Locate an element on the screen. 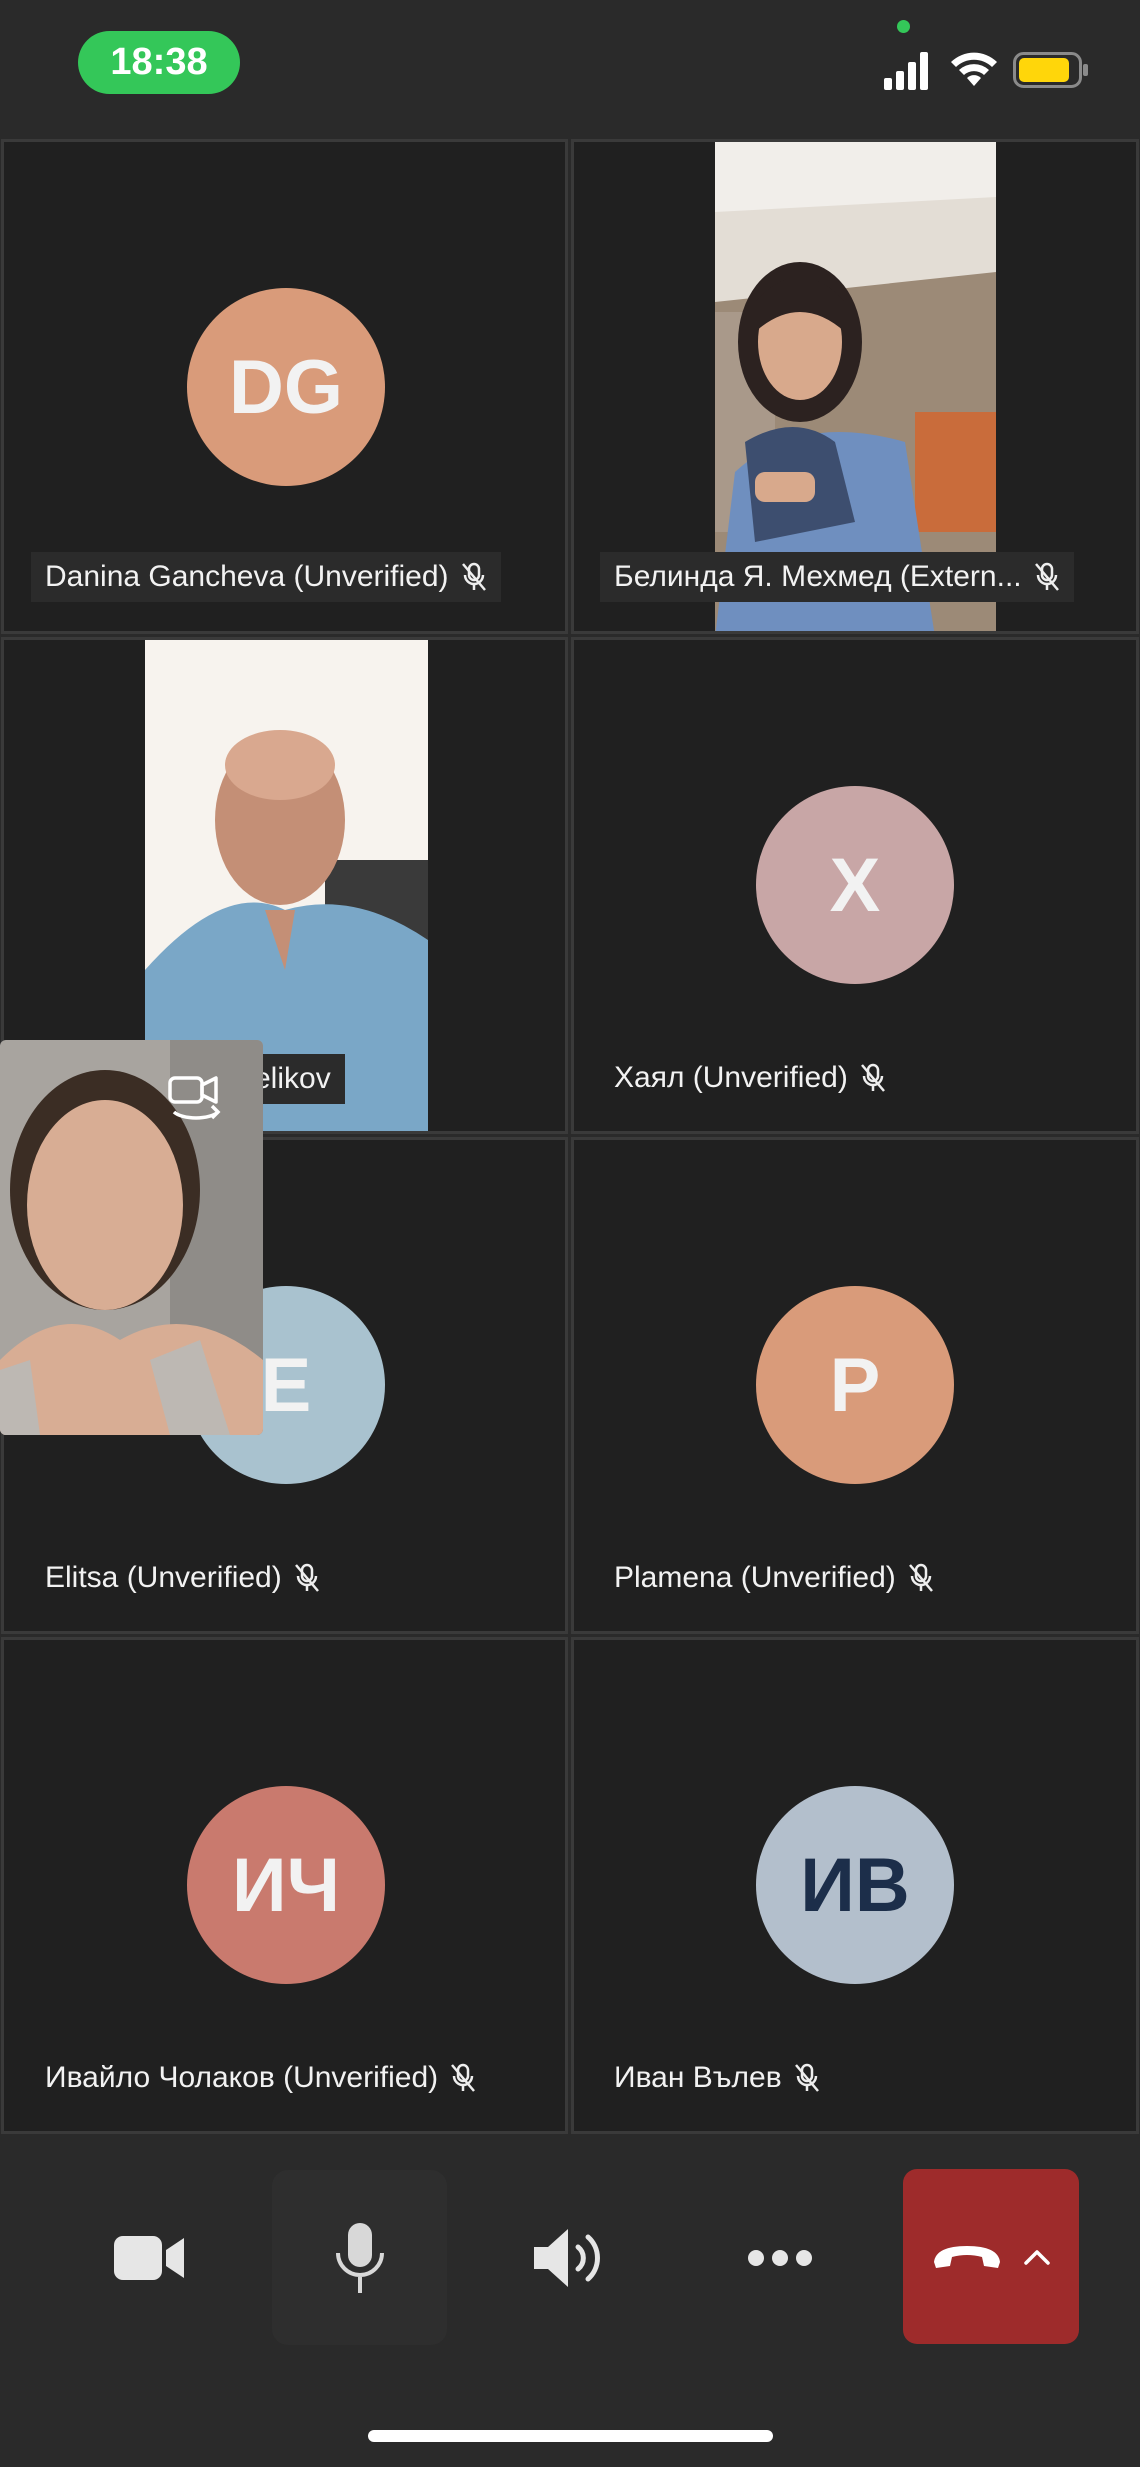 Image resolution: width=1140 pixels, height=2467 pixels. more-icon is located at coordinates (779, 2257).